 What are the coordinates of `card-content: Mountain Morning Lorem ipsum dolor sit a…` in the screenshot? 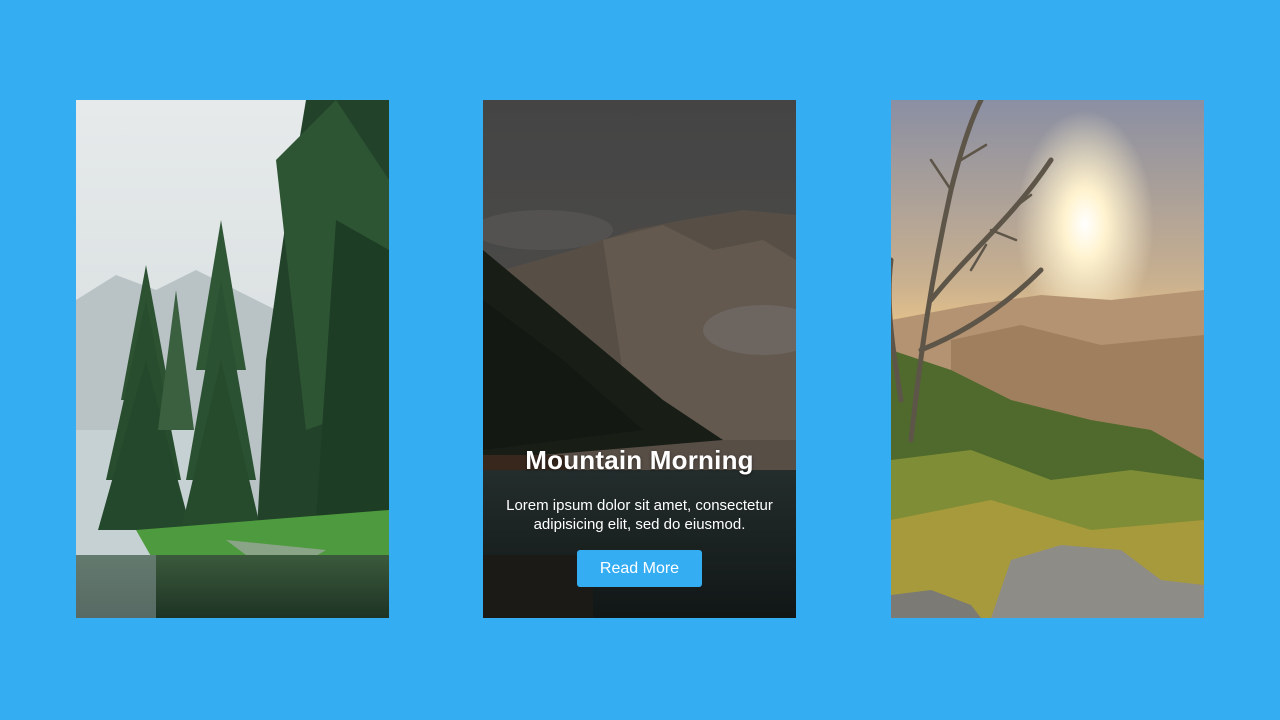 It's located at (639, 516).